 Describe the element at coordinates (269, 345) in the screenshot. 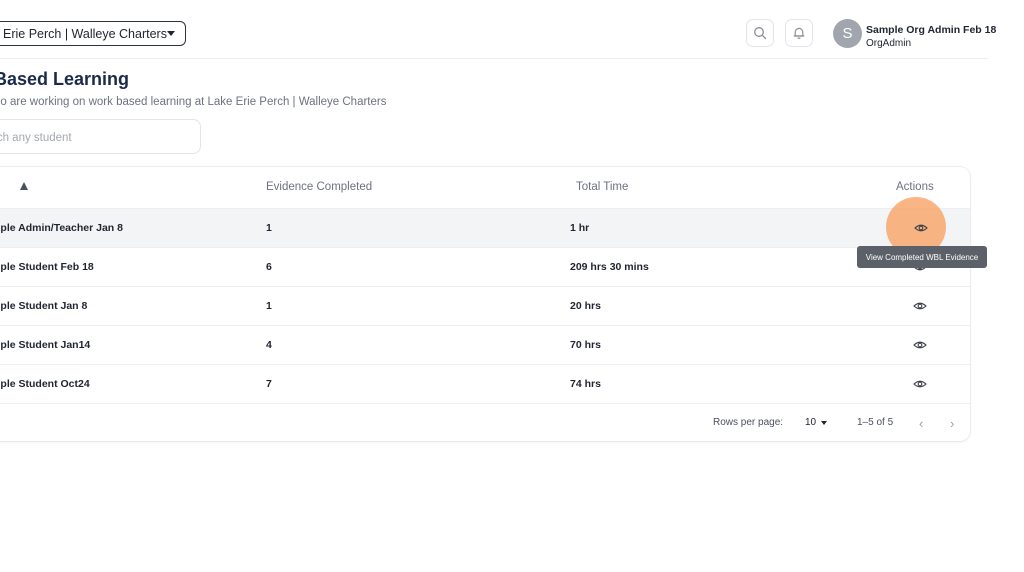

I see `evidence-completed: 4` at that location.